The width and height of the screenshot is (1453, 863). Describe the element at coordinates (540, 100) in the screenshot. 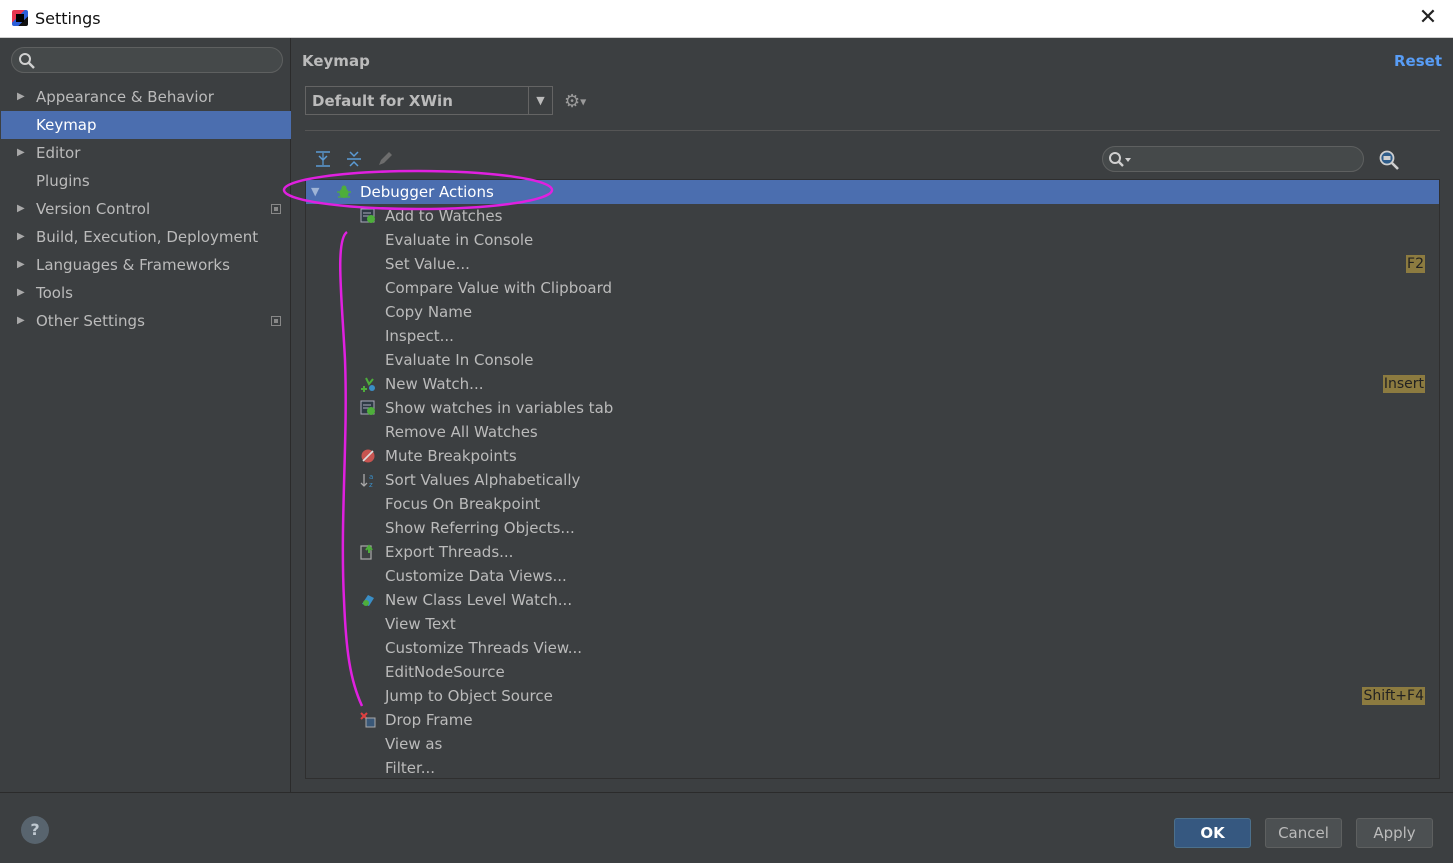

I see `chevron-down-icon: ▼` at that location.